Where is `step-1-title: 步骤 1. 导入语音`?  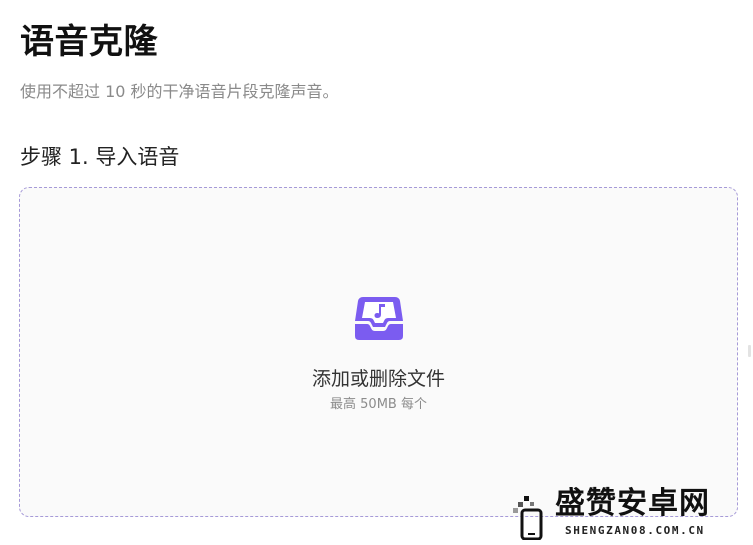
step-1-title: 步骤 1. 导入语音 is located at coordinates (100, 157).